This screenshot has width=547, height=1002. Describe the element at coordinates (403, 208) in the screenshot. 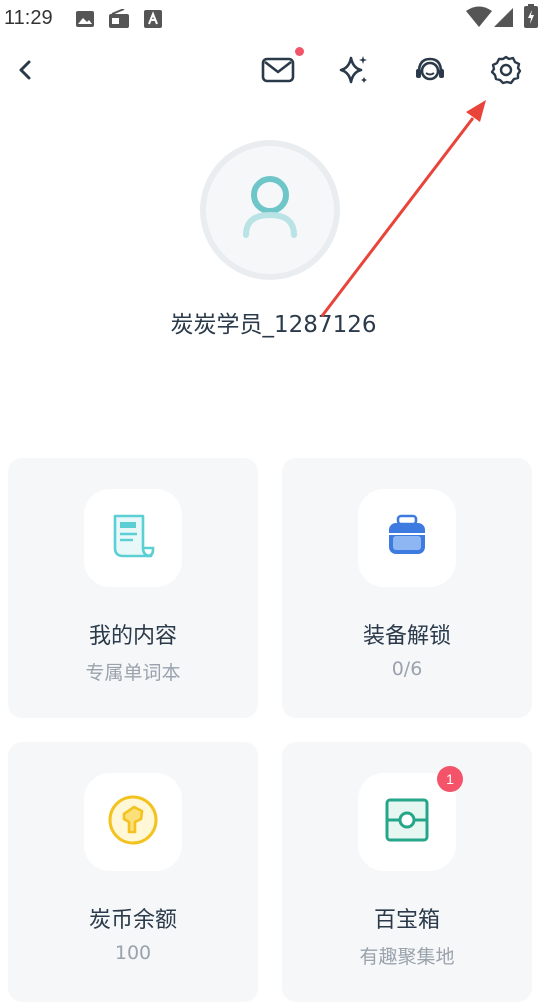

I see `annotation-arrow` at that location.